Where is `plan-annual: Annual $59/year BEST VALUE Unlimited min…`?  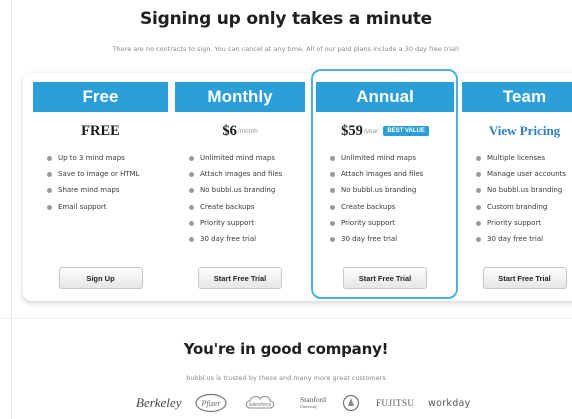 plan-annual: Annual $59/year BEST VALUE Unlimited min… is located at coordinates (385, 189).